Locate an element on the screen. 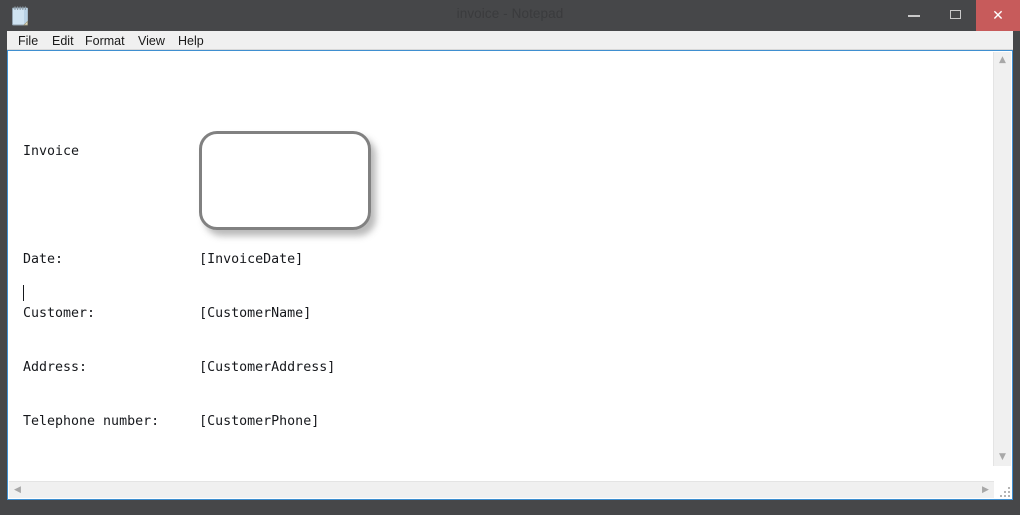  close-icon: ✕ is located at coordinates (998, 15).